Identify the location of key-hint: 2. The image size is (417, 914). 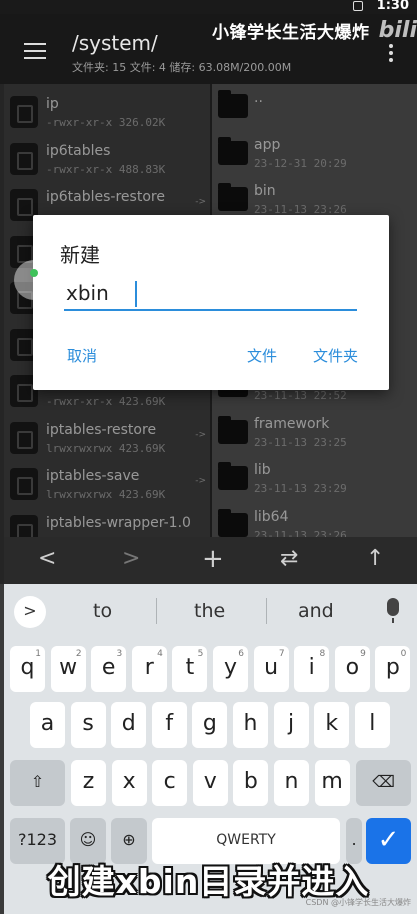
(78, 654).